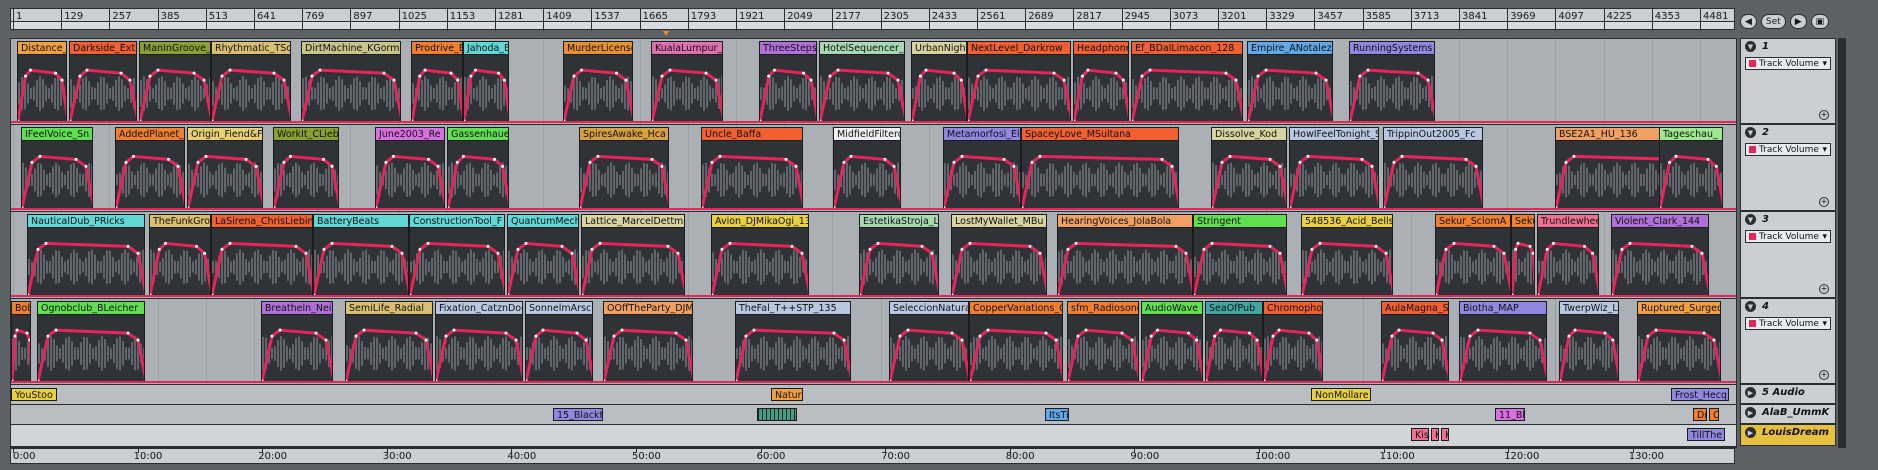 The image size is (1878, 470). Describe the element at coordinates (479, 308) in the screenshot. I see `clip-title: Fixation_CatznDog` at that location.